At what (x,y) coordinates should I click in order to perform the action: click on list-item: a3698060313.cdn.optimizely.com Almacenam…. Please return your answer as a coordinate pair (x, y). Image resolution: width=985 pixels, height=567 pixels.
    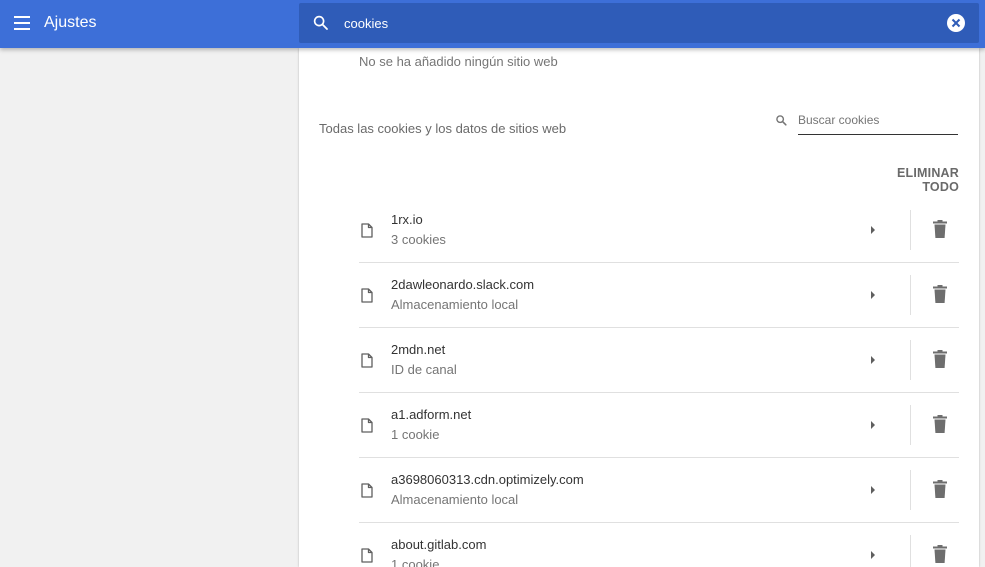
    Looking at the image, I should click on (659, 490).